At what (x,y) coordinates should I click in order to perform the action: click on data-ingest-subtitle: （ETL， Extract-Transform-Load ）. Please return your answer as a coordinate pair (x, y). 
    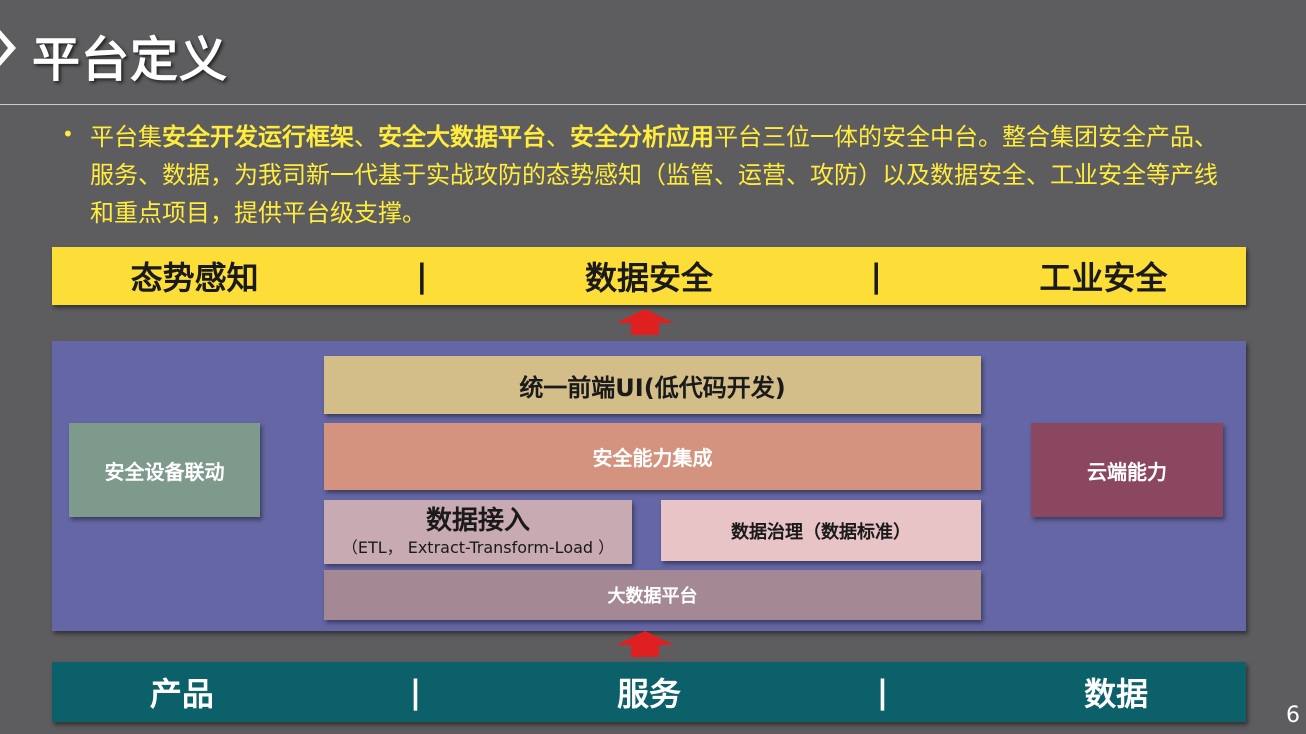
    Looking at the image, I should click on (478, 547).